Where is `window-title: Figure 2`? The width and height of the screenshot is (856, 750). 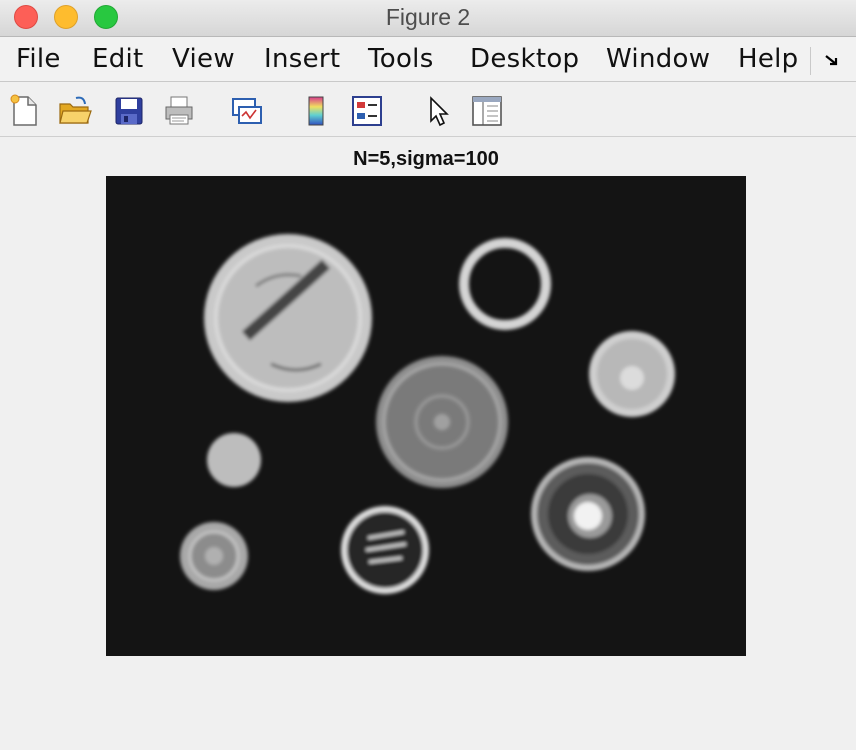 window-title: Figure 2 is located at coordinates (428, 17).